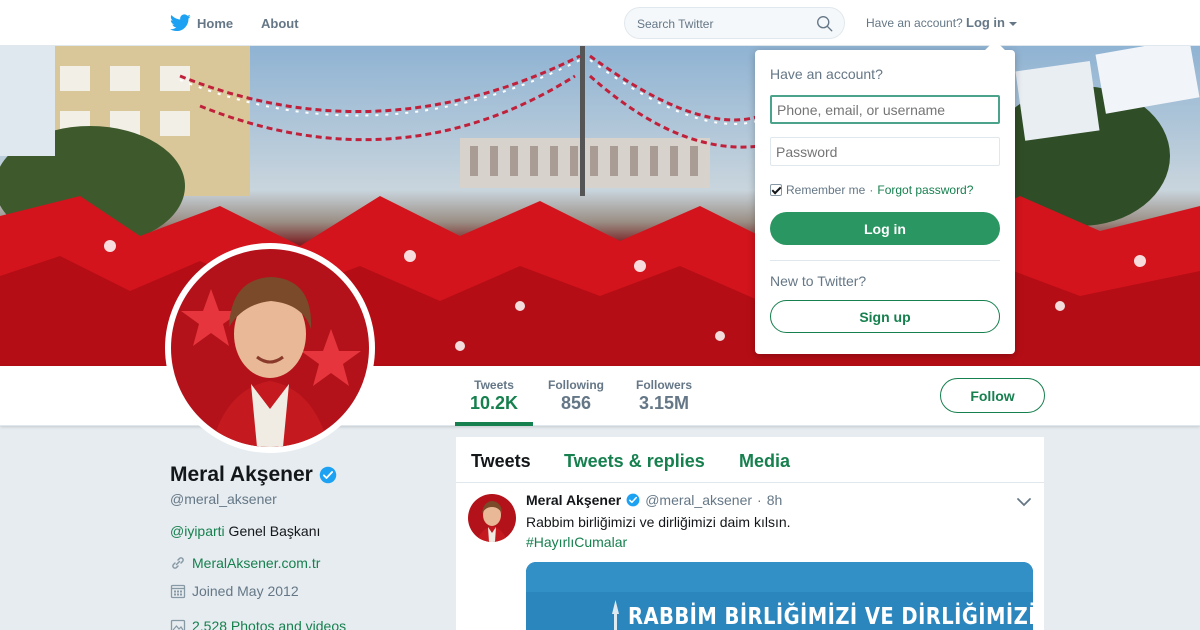 The height and width of the screenshot is (630, 1200). Describe the element at coordinates (634, 461) in the screenshot. I see `tab-tweets-replies: Tweets & replies` at that location.